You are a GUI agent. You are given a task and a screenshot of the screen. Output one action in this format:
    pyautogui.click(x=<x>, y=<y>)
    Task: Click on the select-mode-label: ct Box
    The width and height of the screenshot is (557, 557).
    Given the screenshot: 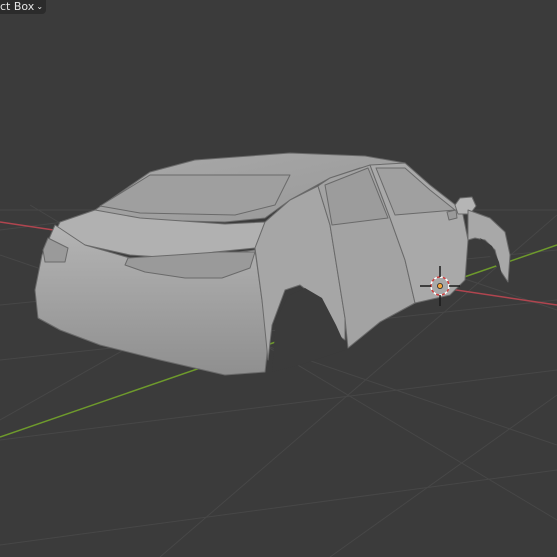 What is the action you would take?
    pyautogui.click(x=17, y=6)
    